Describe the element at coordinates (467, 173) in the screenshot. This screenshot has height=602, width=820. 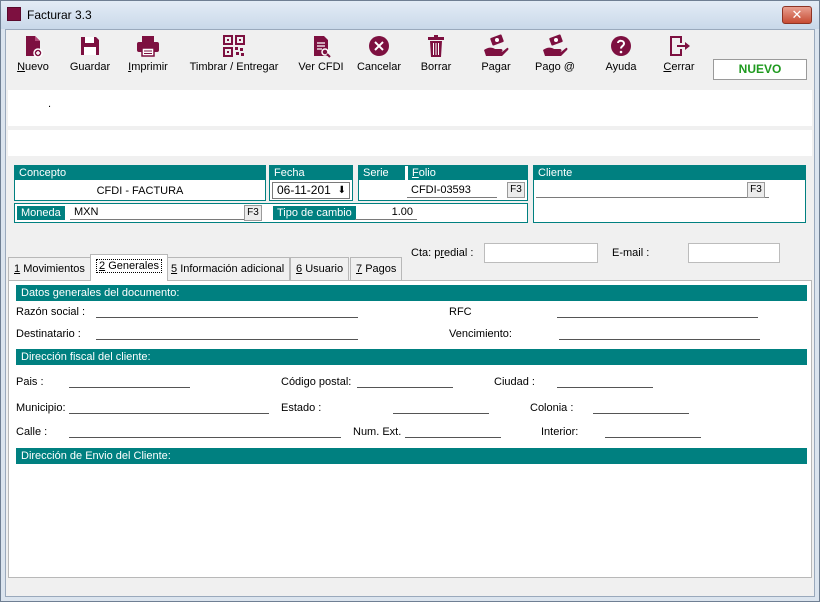
I see `folio-header: Folio` at that location.